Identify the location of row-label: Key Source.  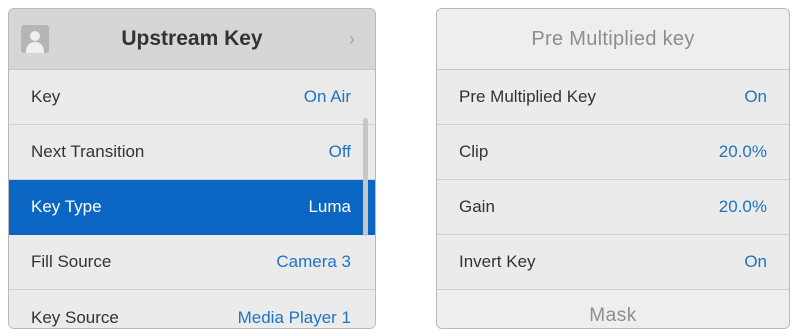
(75, 317).